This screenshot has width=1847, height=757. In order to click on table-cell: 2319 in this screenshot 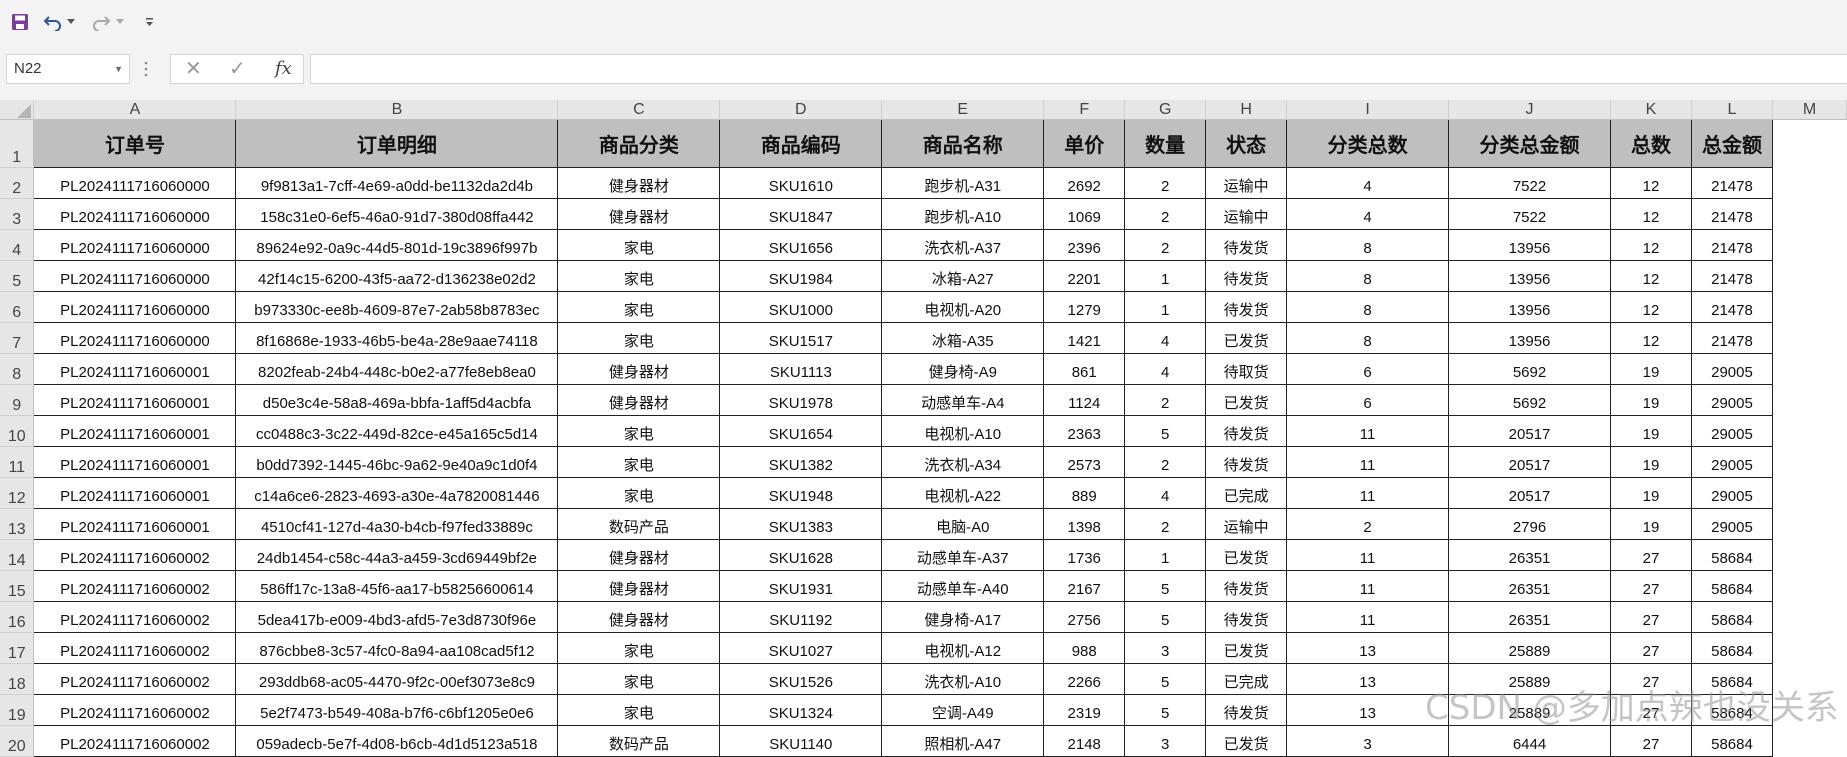, I will do `click(1084, 710)`.